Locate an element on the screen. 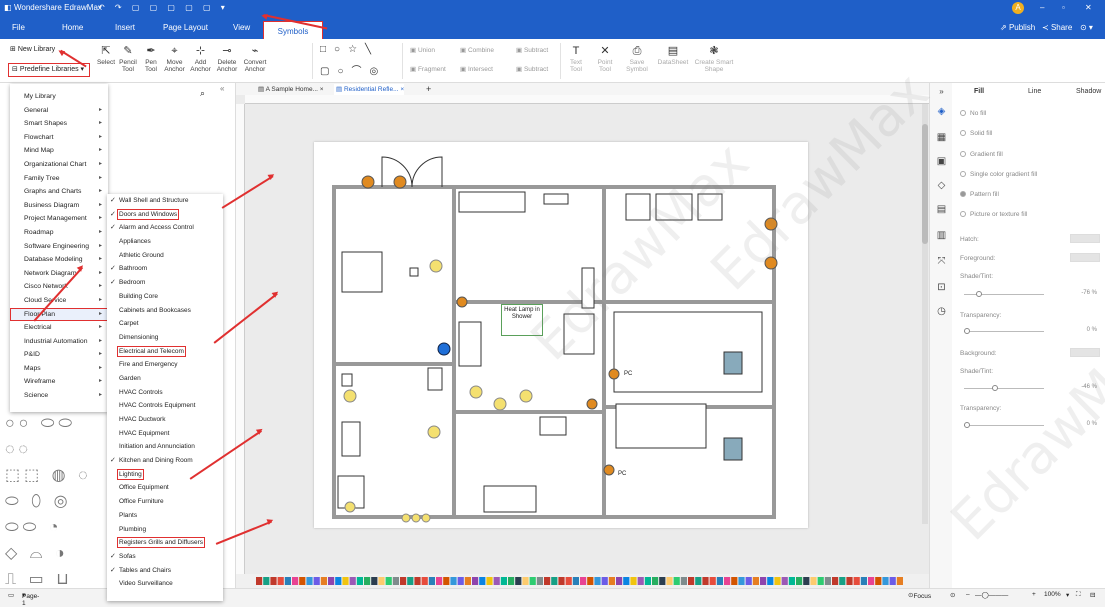 Image resolution: width=1105 pixels, height=607 pixels. move-anchor-button: ⌖ Move Anchor is located at coordinates (174, 59).